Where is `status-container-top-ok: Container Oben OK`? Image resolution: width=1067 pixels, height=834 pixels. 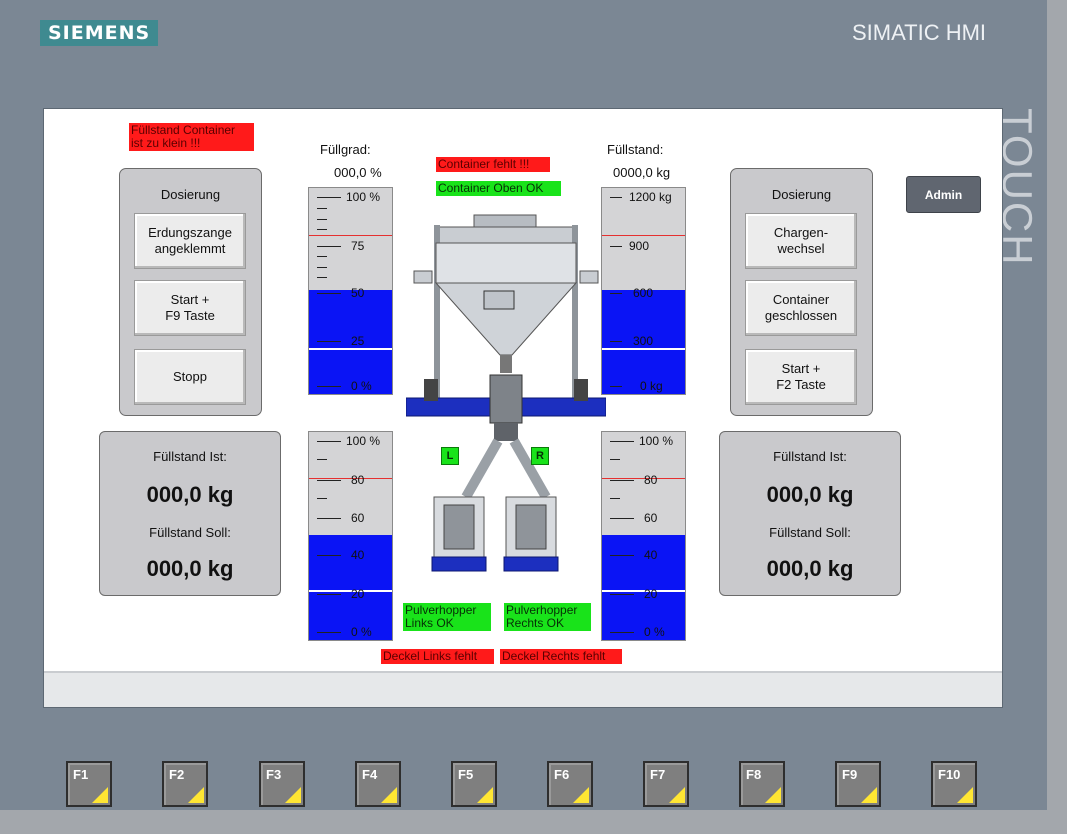 status-container-top-ok: Container Oben OK is located at coordinates (498, 188).